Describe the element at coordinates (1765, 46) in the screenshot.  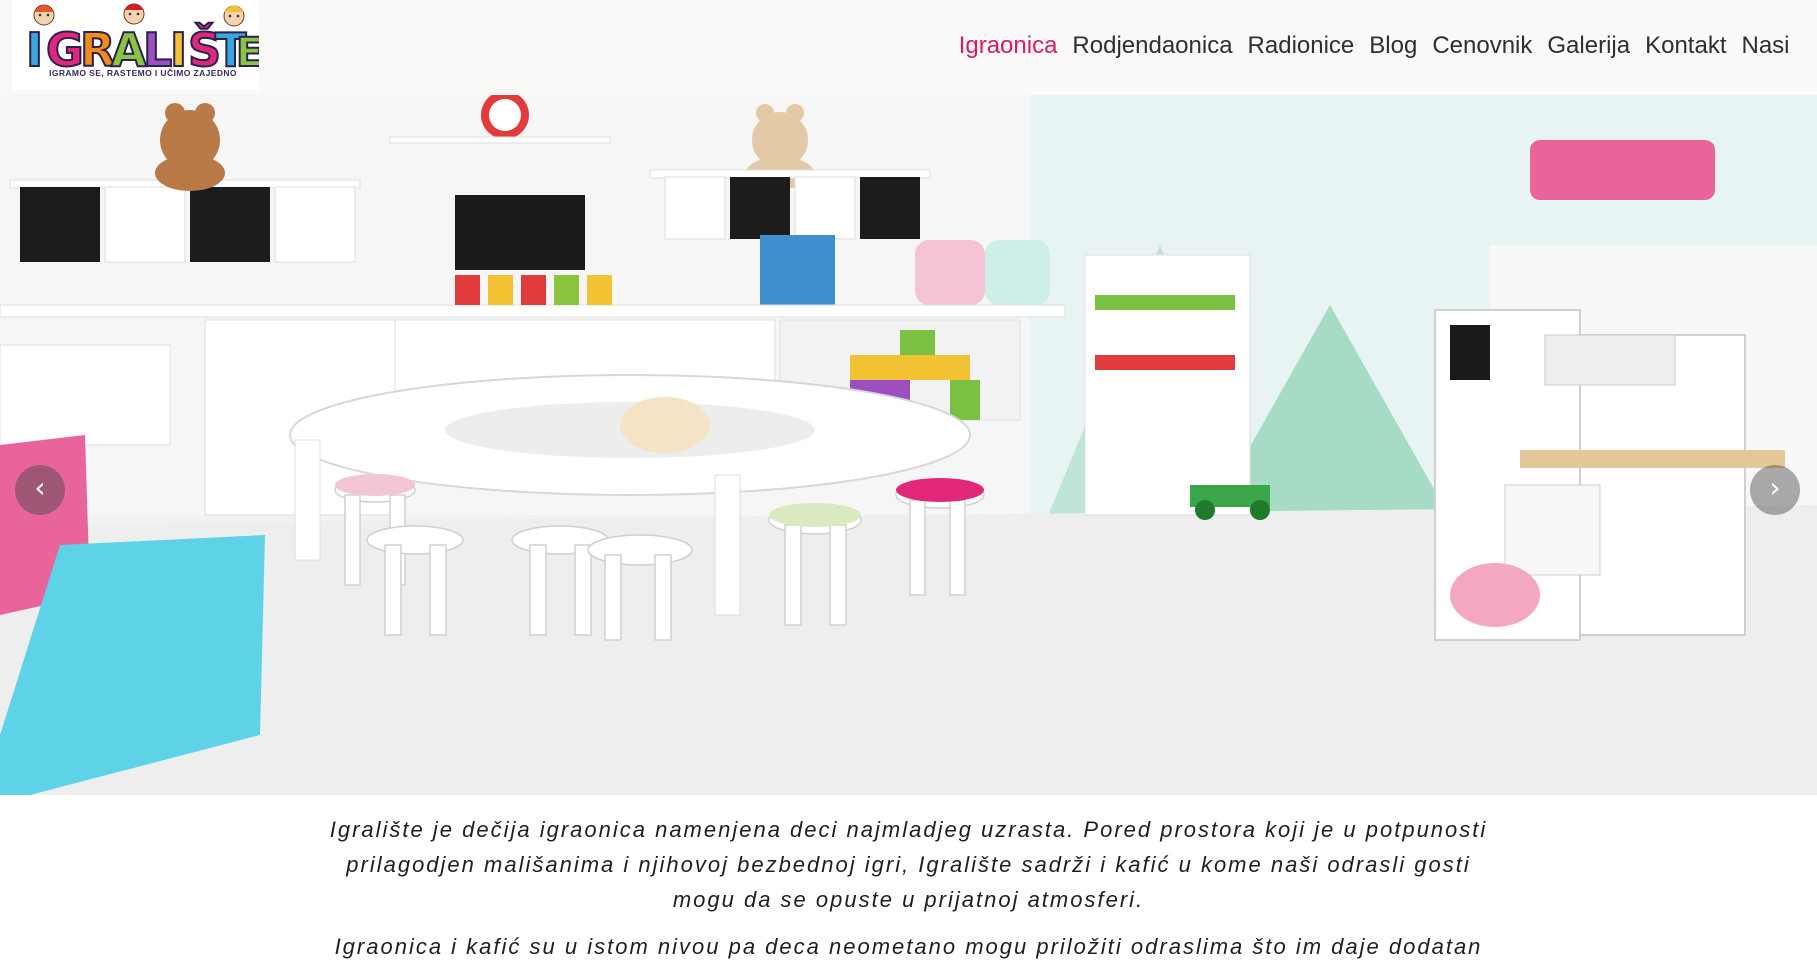
I see `nav-item-nasi: Nasi` at that location.